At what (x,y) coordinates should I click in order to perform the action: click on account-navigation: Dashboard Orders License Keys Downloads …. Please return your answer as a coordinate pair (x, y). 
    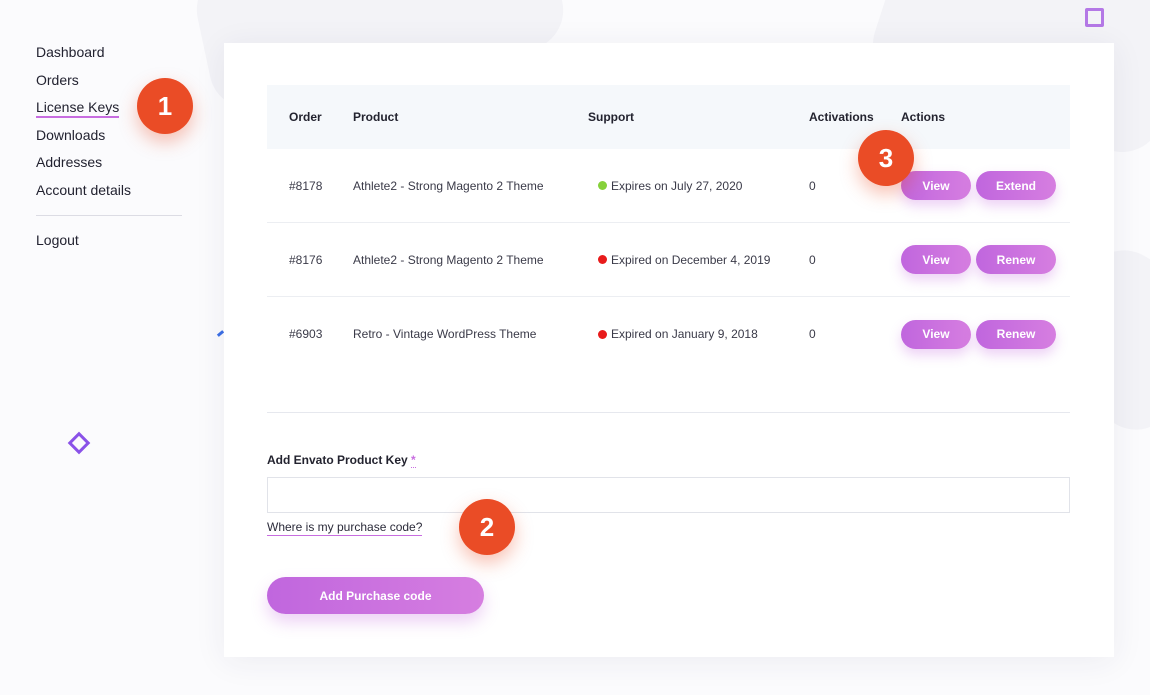
    Looking at the image, I should click on (109, 150).